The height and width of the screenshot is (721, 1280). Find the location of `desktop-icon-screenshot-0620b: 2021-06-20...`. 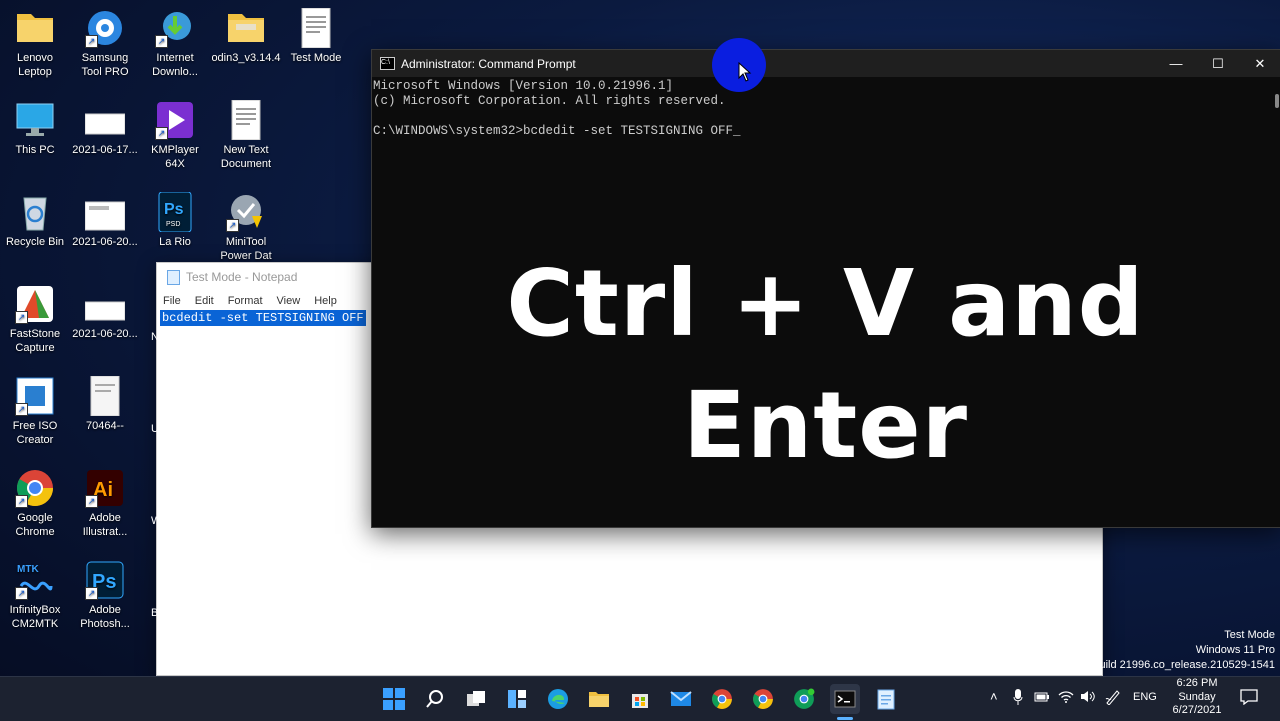

desktop-icon-screenshot-0620b: 2021-06-20... is located at coordinates (105, 312).